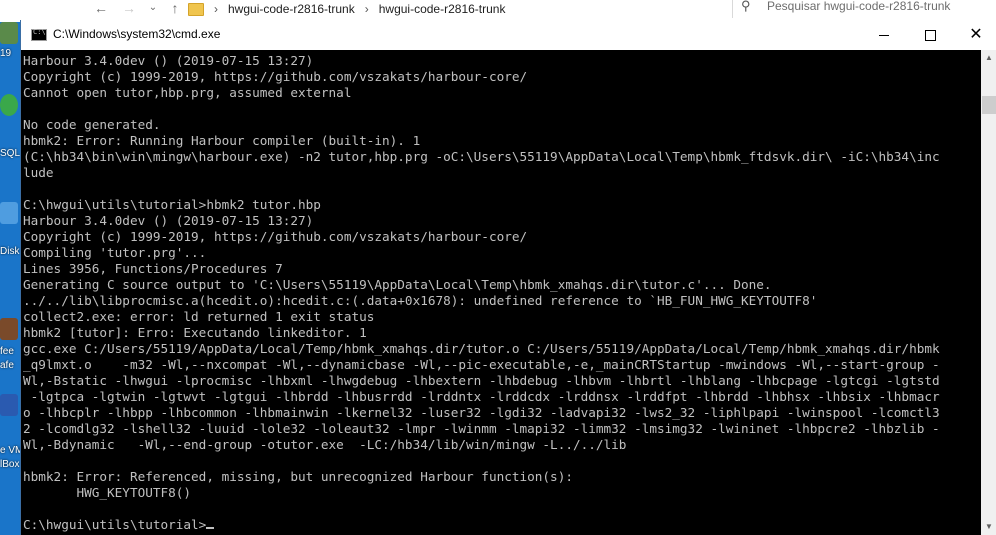 Image resolution: width=996 pixels, height=535 pixels. I want to click on console-line: Lines 3956, Functions/Procedures 7, so click(153, 268).